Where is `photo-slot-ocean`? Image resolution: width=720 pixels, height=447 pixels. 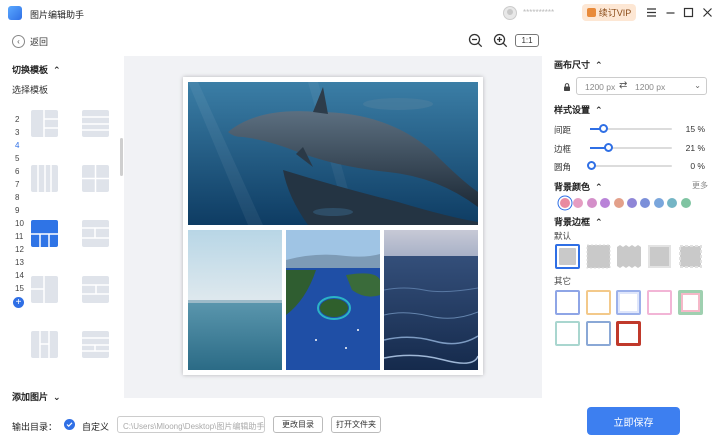 photo-slot-ocean is located at coordinates (431, 300).